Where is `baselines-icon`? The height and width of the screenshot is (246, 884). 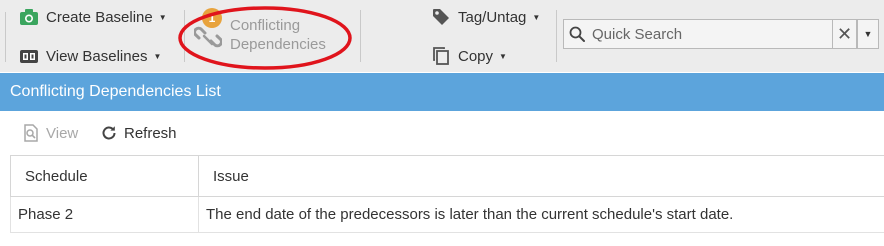 baselines-icon is located at coordinates (29, 56).